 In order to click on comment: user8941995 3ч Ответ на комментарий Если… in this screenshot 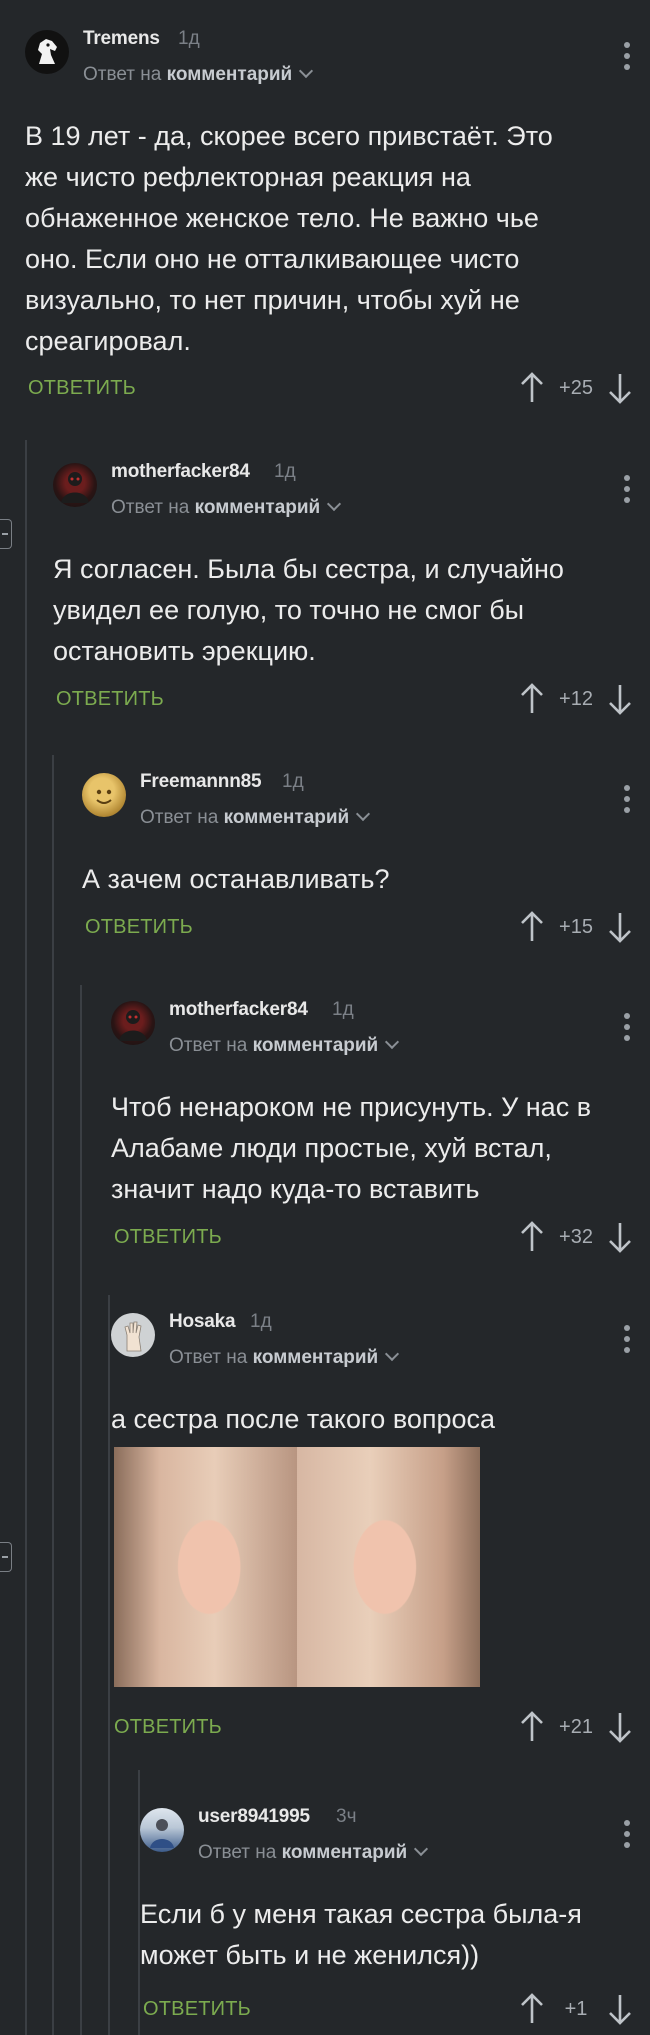, I will do `click(395, 1920)`.